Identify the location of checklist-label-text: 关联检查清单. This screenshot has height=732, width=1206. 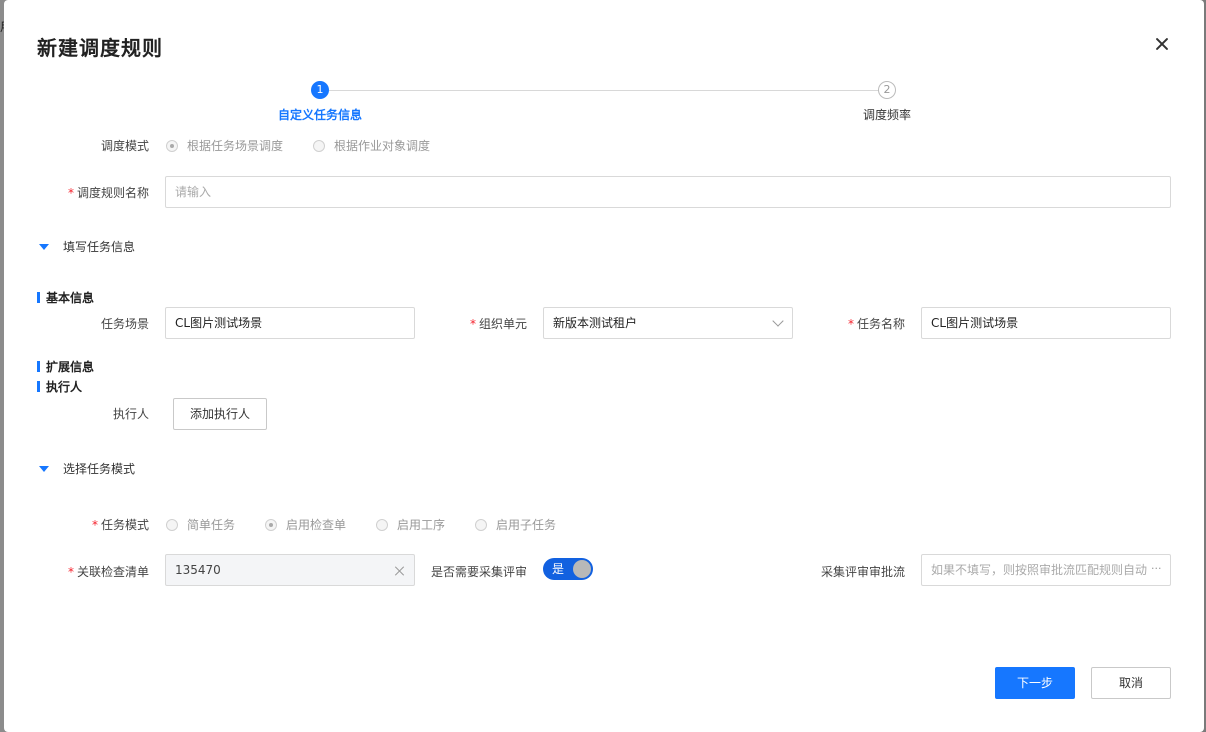
(112, 572).